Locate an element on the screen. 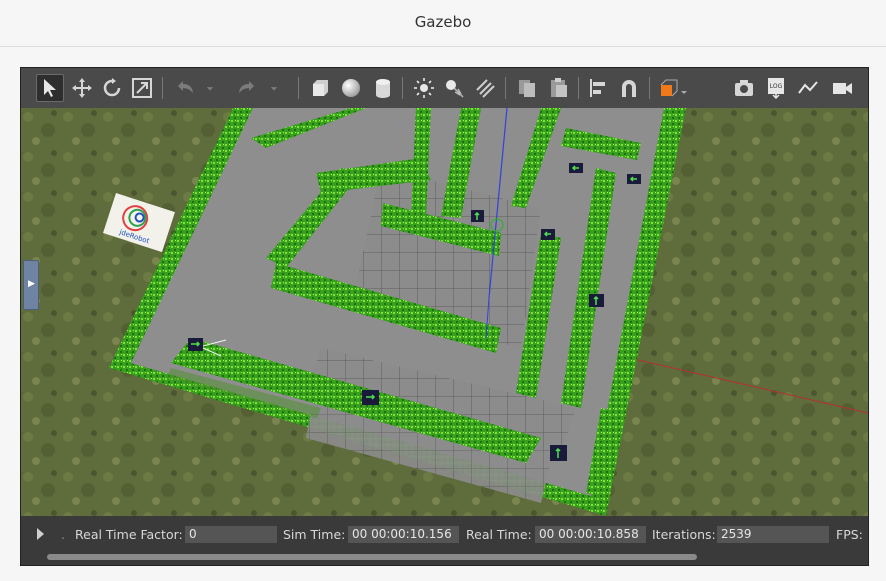 The height and width of the screenshot is (581, 886). window-title: Gazebo is located at coordinates (443, 22).